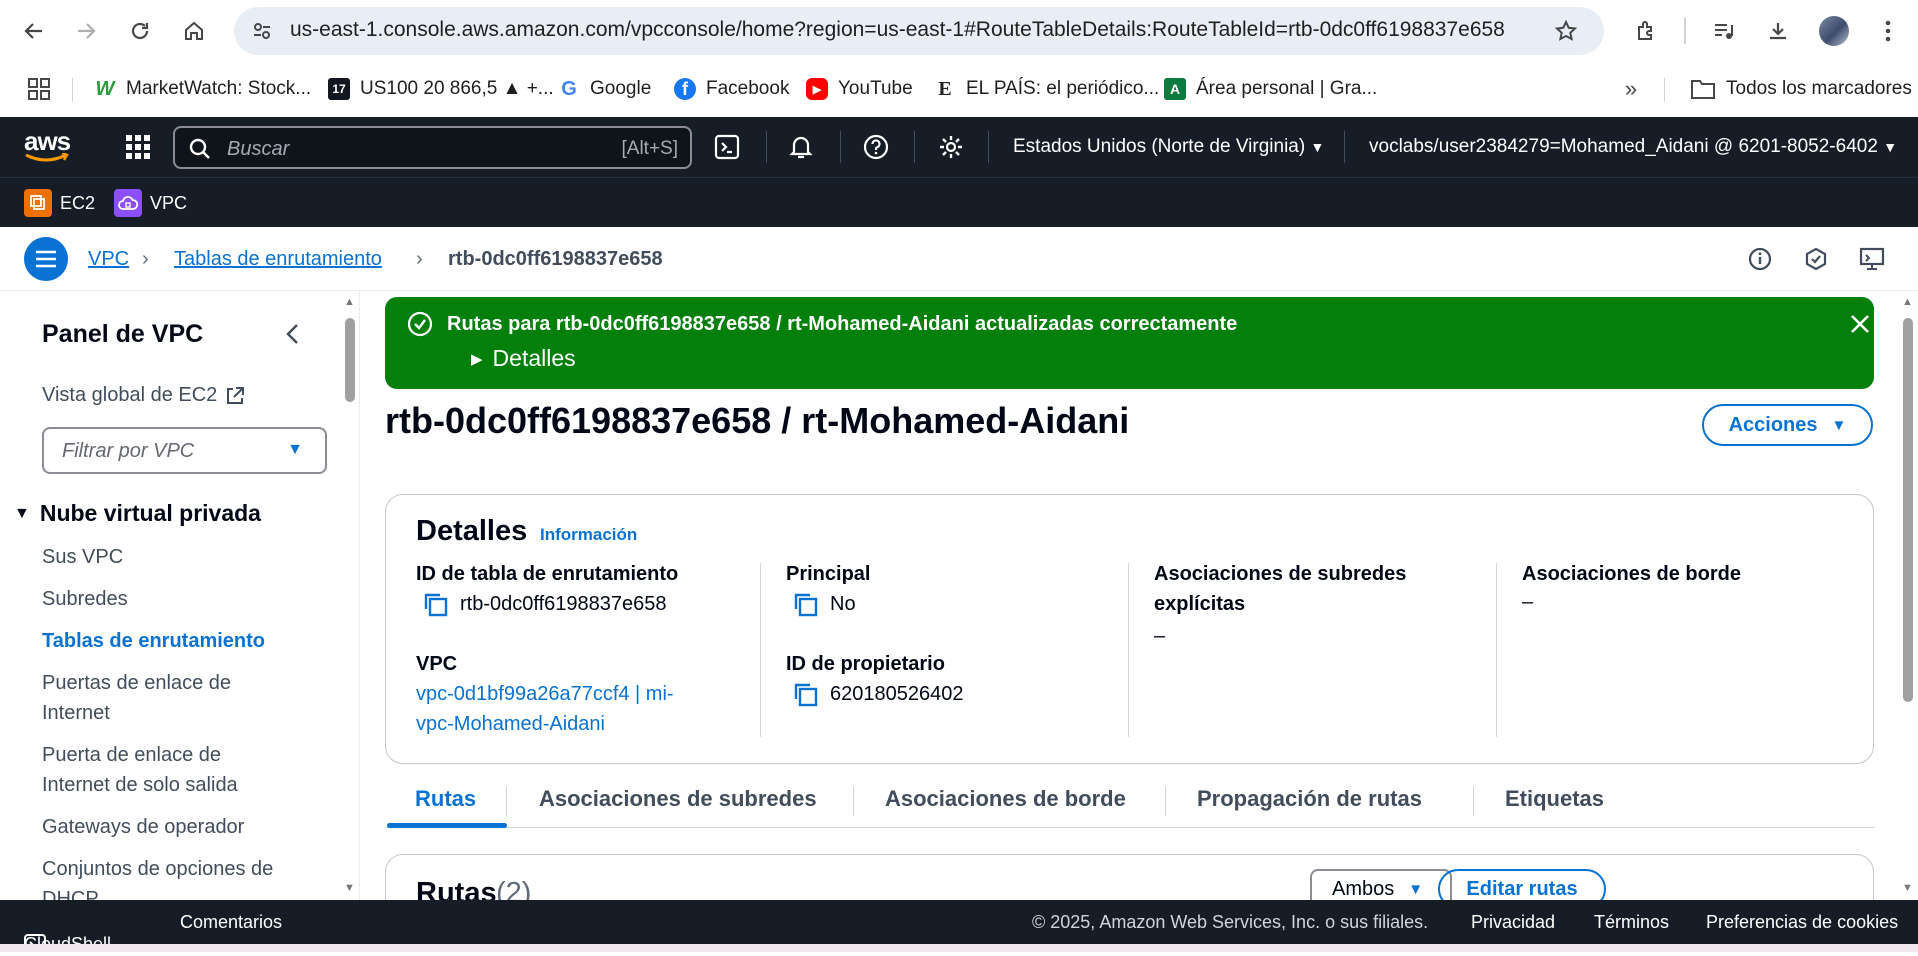  What do you see at coordinates (432, 147) in the screenshot?
I see `search-input: Buscar [Alt+S]` at bounding box center [432, 147].